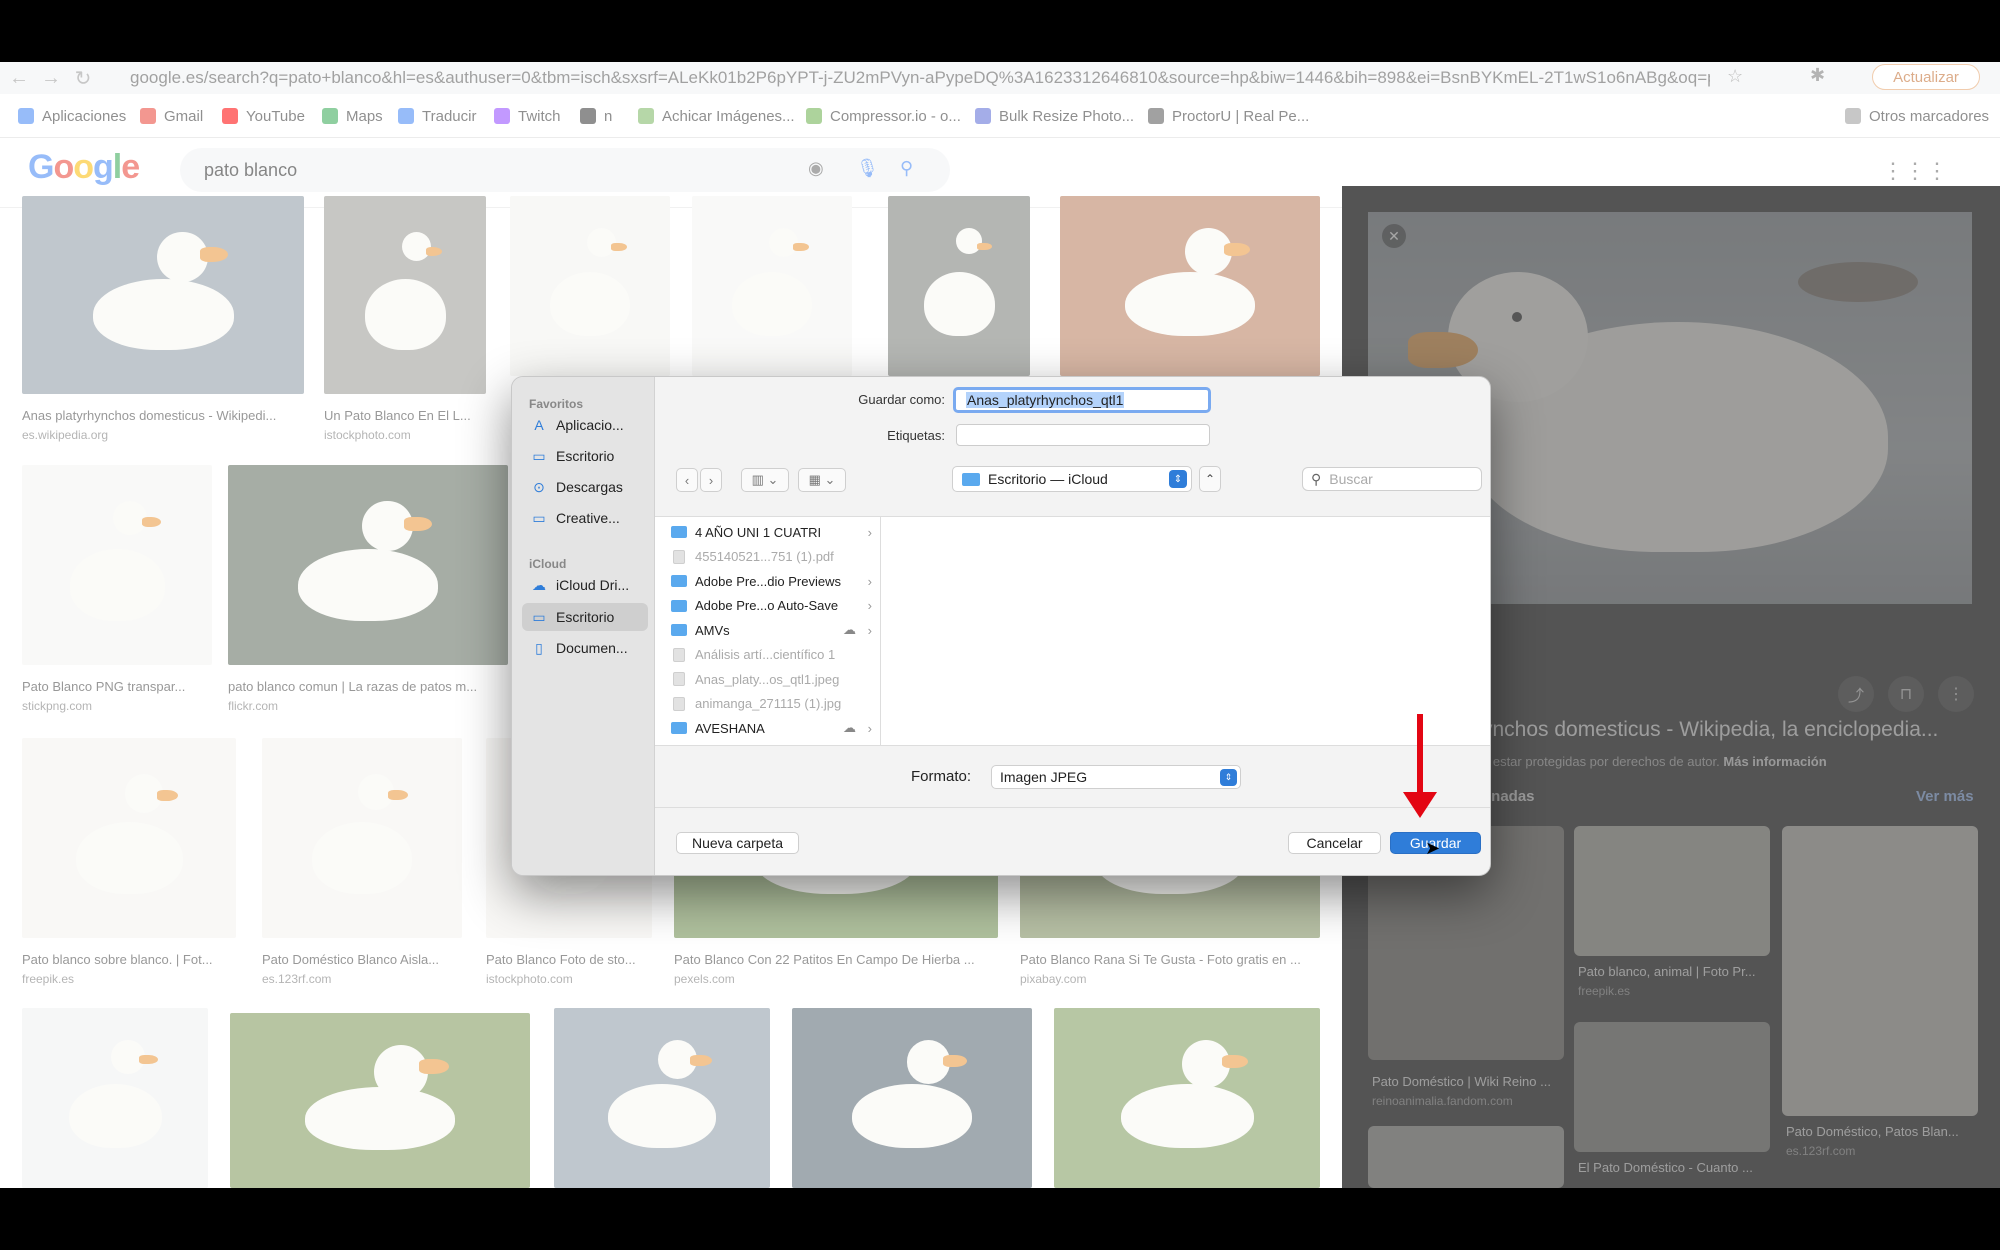 The height and width of the screenshot is (1250, 2000). I want to click on document-icon: ▯, so click(539, 647).